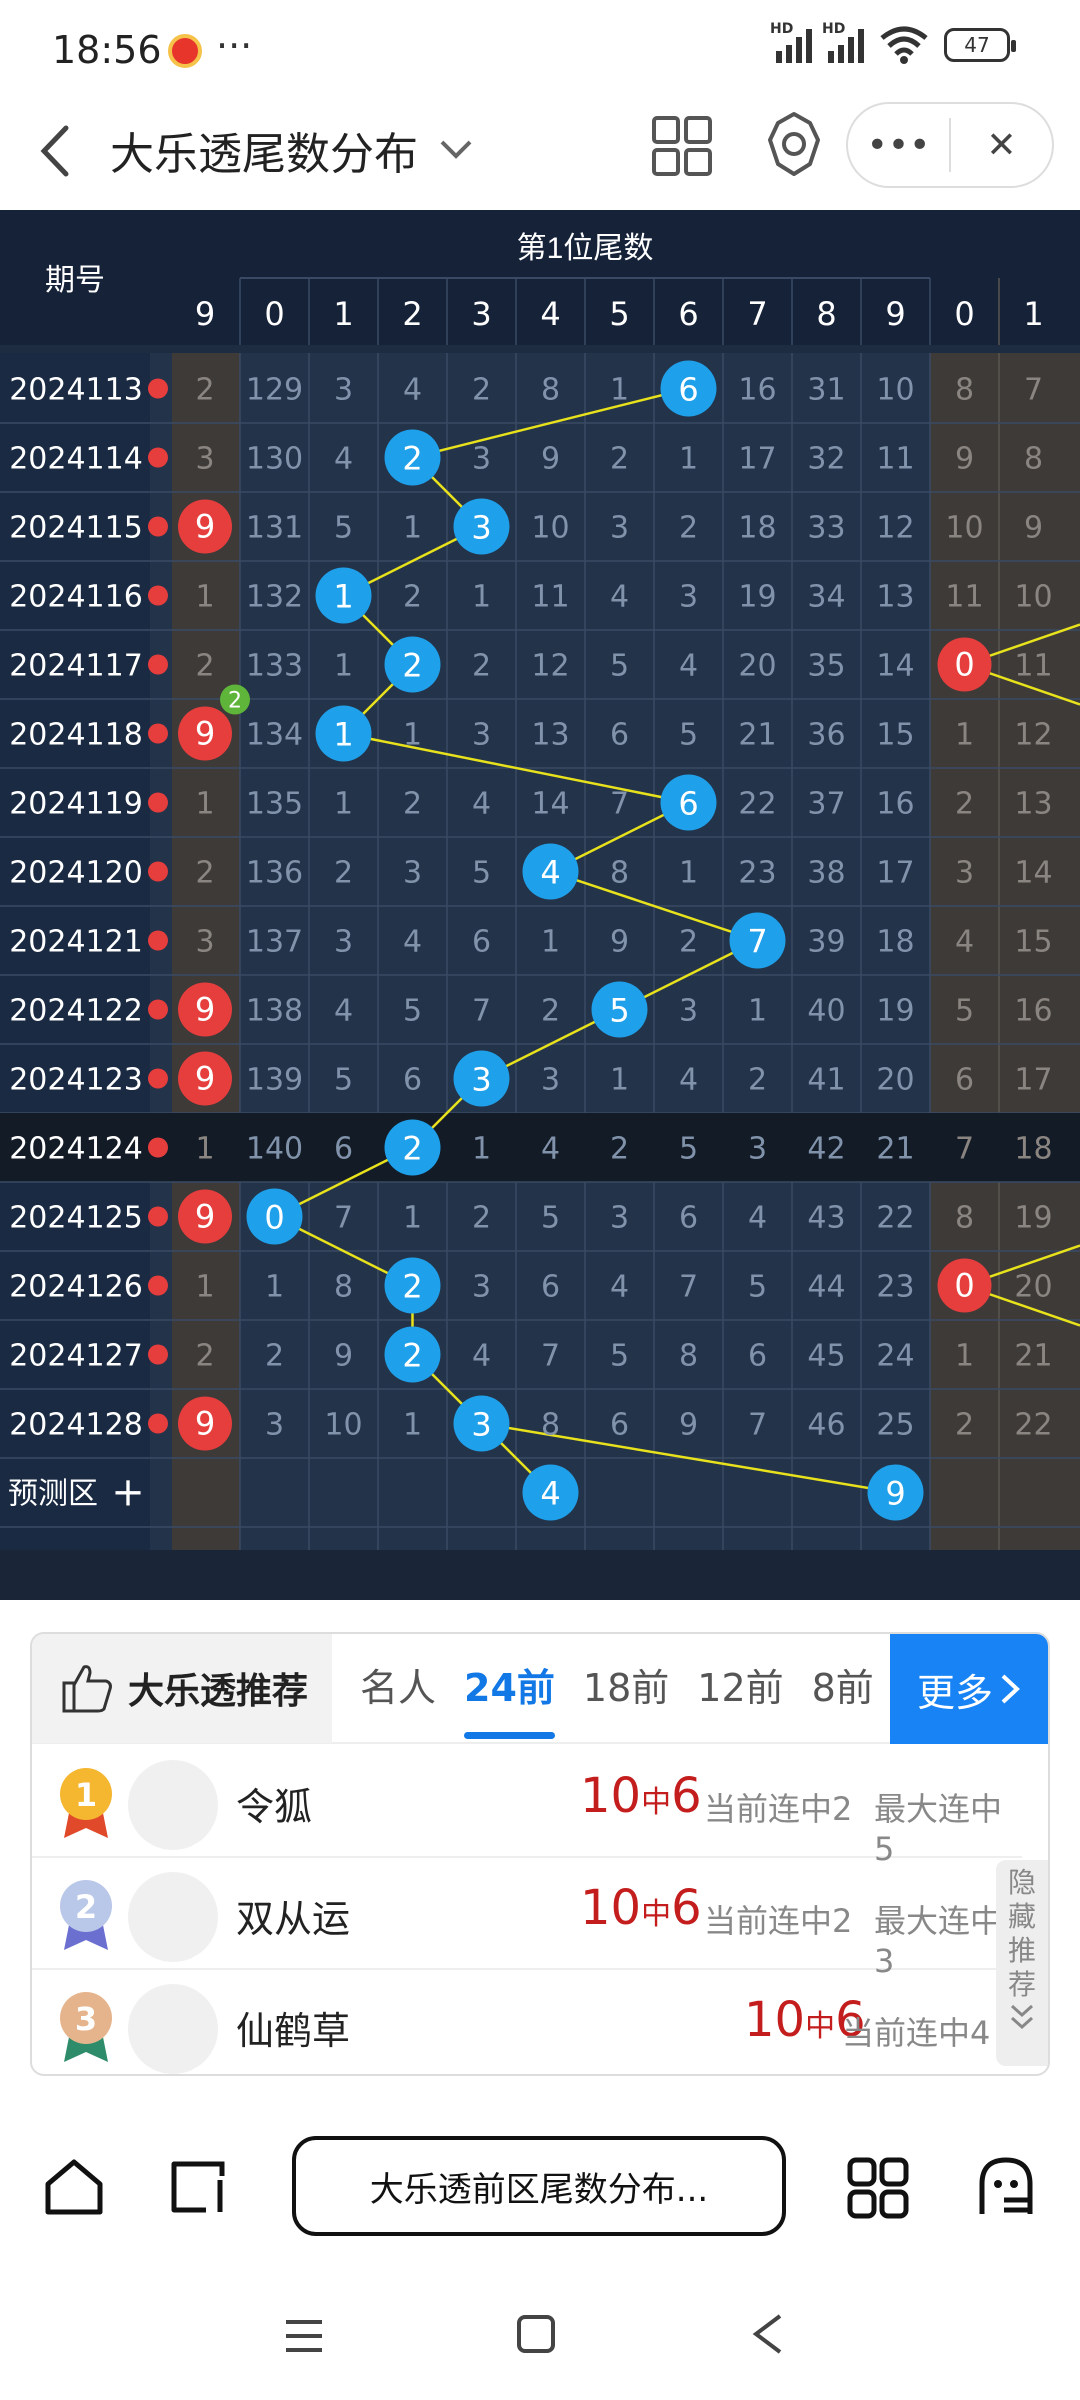 The height and width of the screenshot is (2400, 1080). I want to click on miss-cell: 21, so click(895, 1149).